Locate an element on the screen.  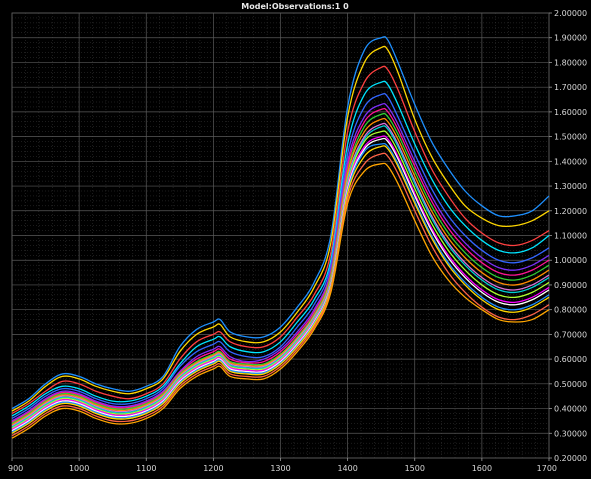
y-tick-label: 1.70000 is located at coordinates (570, 87).